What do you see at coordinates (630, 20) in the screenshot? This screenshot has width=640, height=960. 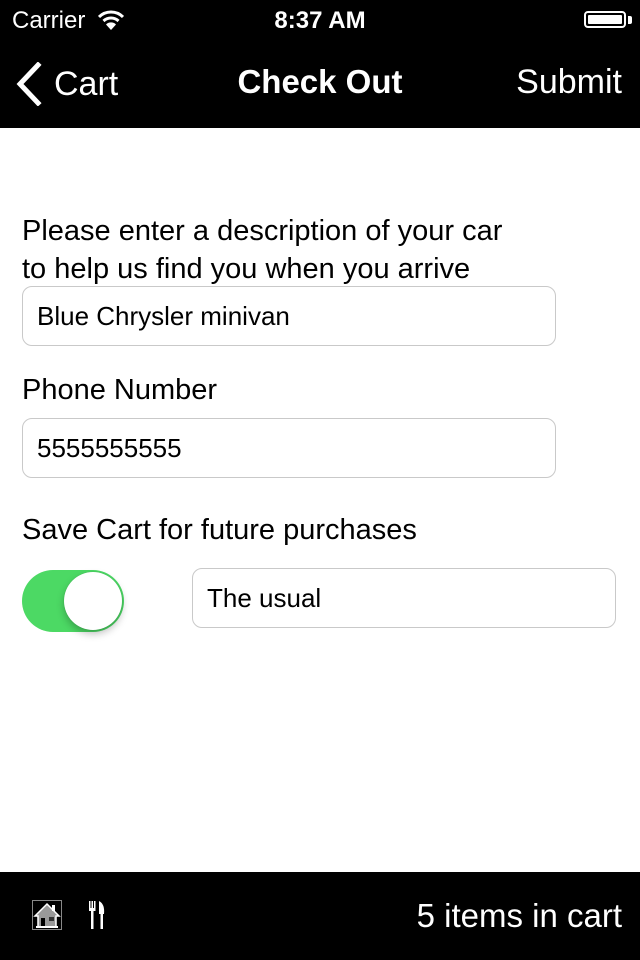 I see `battery-tip` at bounding box center [630, 20].